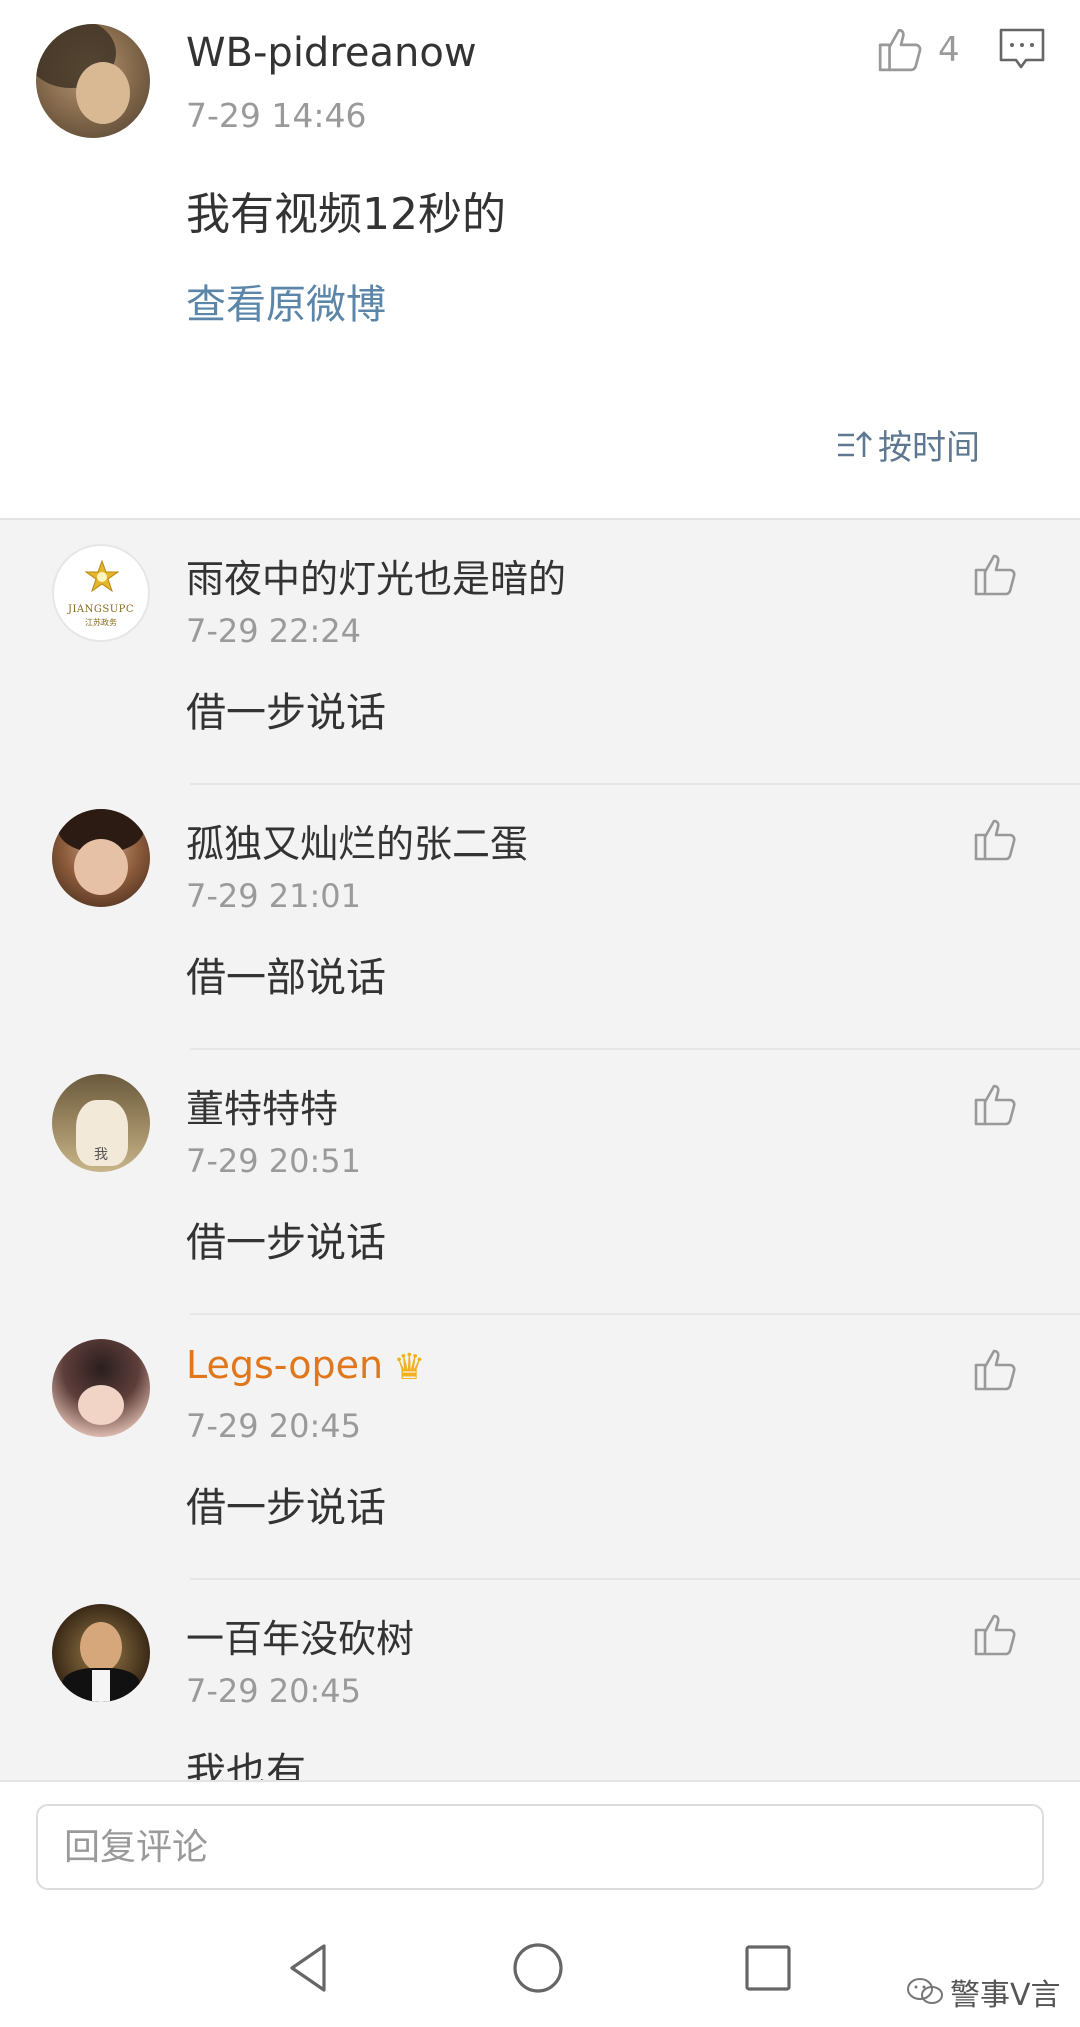 This screenshot has height=2027, width=1080. What do you see at coordinates (101, 622) in the screenshot?
I see `avatar-logo-subtext: 江苏政务` at bounding box center [101, 622].